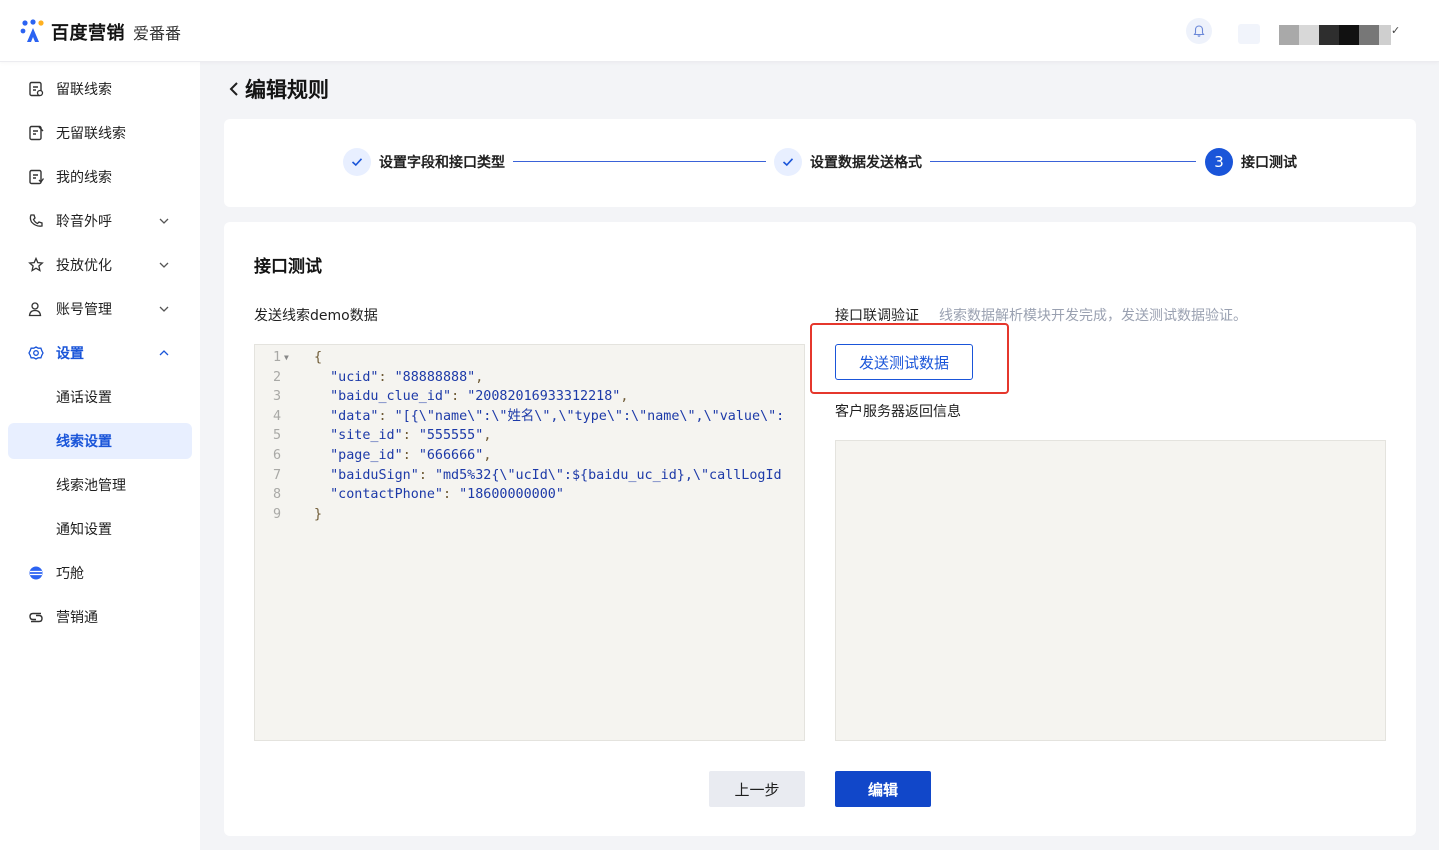 Image resolution: width=1439 pixels, height=850 pixels. I want to click on json-punctuation: {, so click(318, 357).